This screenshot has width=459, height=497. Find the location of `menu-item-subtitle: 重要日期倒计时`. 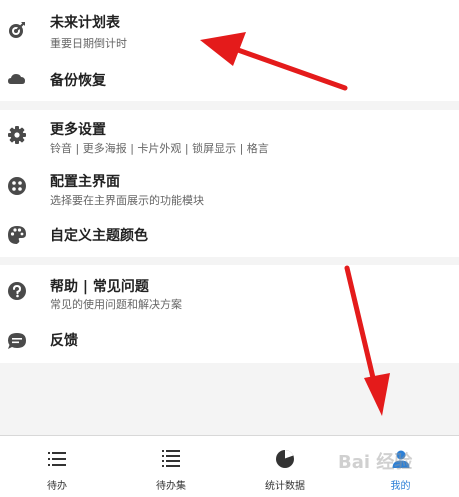

menu-item-subtitle: 重要日期倒计时 is located at coordinates (88, 43).